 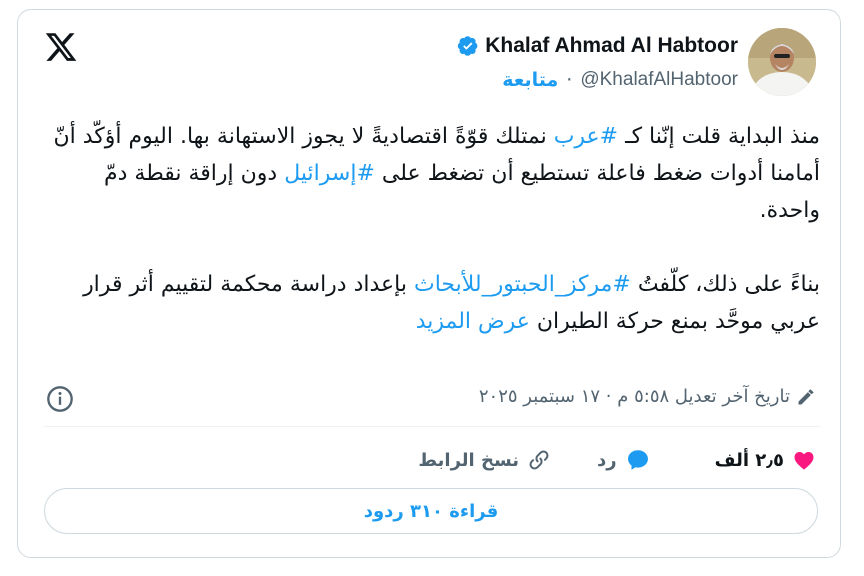 I want to click on timestamp: تاريخ آخر تعديل ٥:٥٨ م · ١٧ سبتمبر ٢٠٢٥, so click(x=634, y=396).